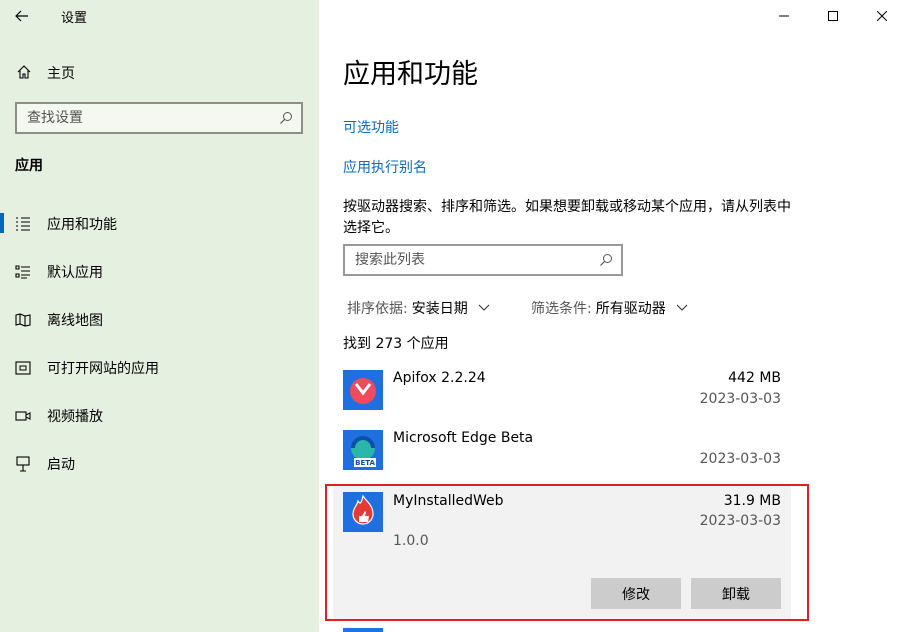 This screenshot has height=632, width=906. I want to click on startup-icon, so click(23, 466).